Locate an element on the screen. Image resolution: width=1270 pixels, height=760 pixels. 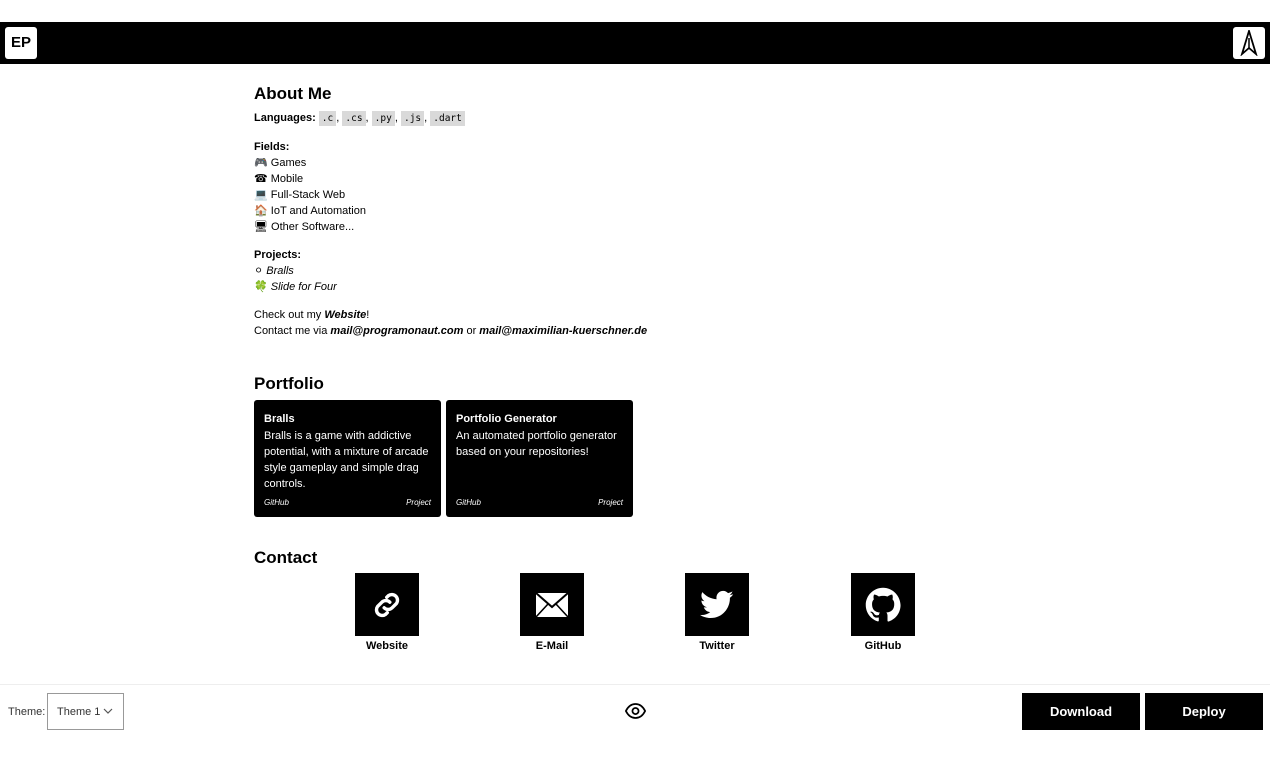
languages-row: Languages: .c, .cs, .py, .js, .dart is located at coordinates (634, 118).